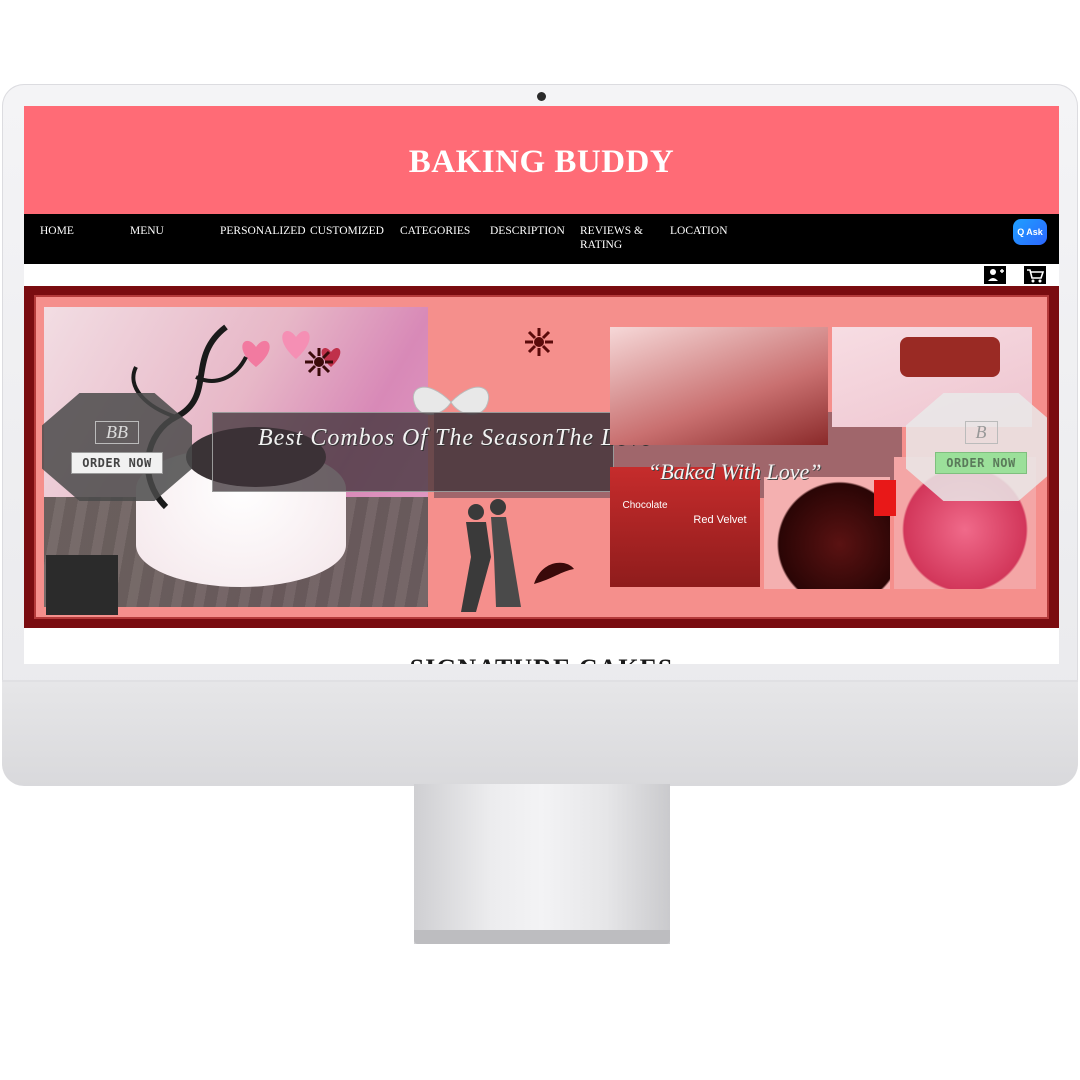 This screenshot has width=1080, height=1080. I want to click on ask-button: Q Ask, so click(1030, 232).